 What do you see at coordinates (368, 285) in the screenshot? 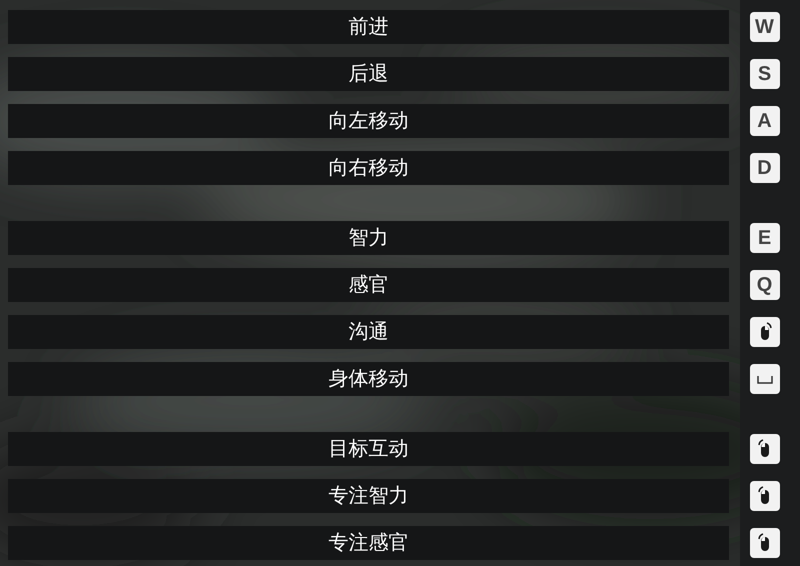
I see `action-label: 感官` at bounding box center [368, 285].